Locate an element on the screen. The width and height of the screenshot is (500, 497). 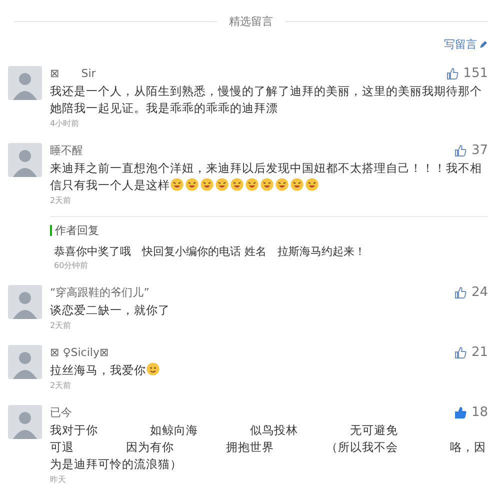
smiling-emoji-icon is located at coordinates (153, 369).